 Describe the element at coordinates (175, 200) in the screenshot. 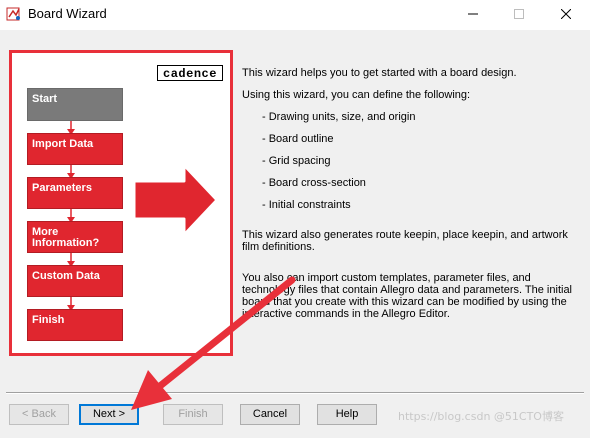

I see `right-arrow-icon` at that location.